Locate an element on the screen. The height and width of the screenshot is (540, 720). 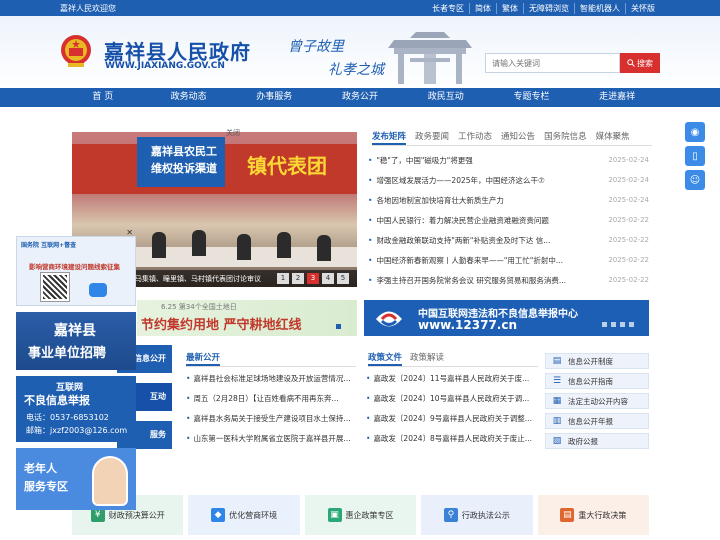
slider-page-4: 4 is located at coordinates (328, 278).